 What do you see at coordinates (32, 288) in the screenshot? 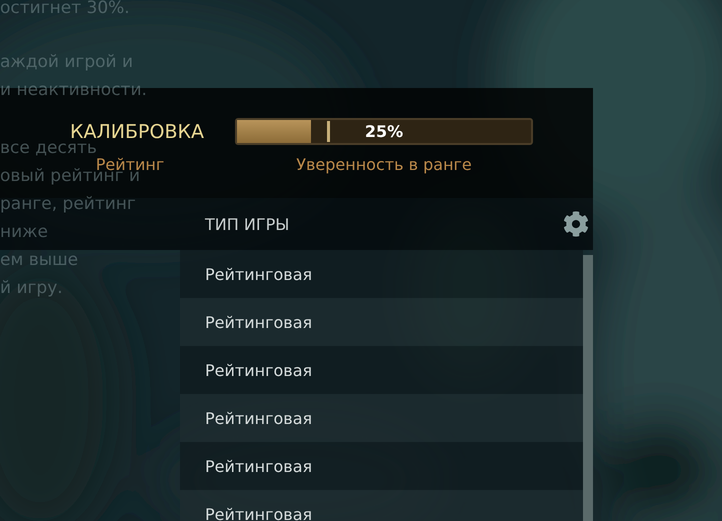
I see `background-text: й игру.` at bounding box center [32, 288].